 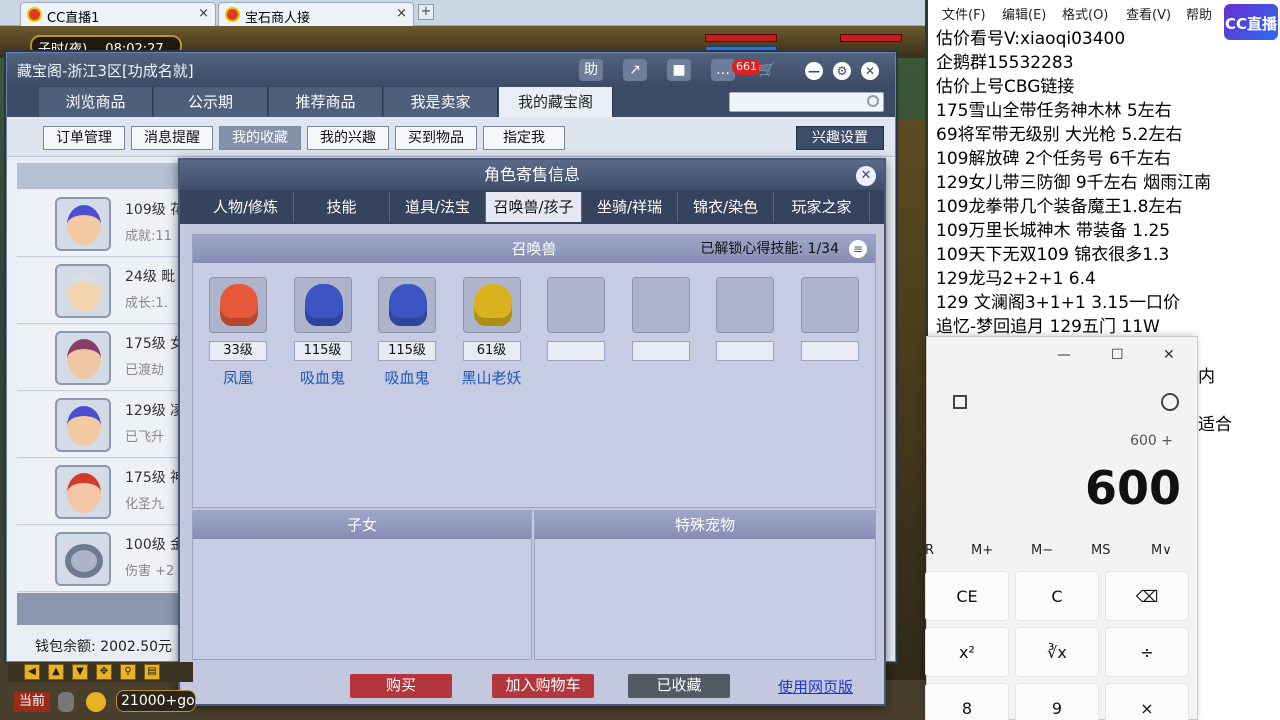 I want to click on search-input, so click(x=806, y=102).